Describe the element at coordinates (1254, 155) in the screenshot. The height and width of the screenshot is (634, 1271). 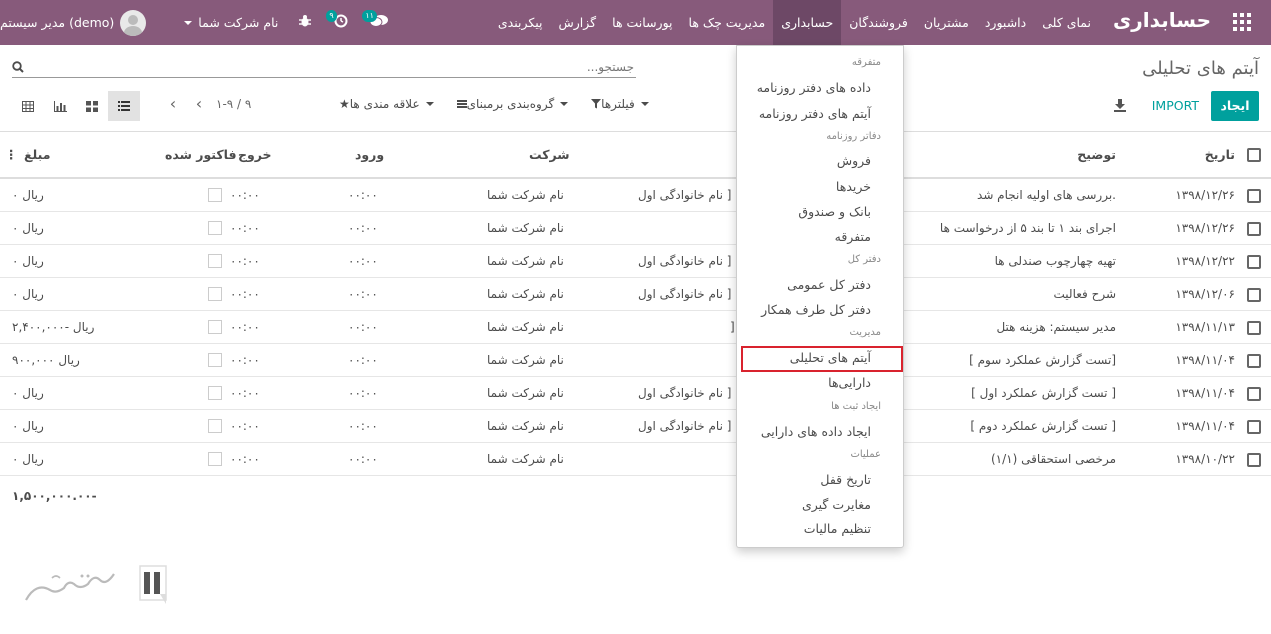
I see `select-all-checkbox` at that location.